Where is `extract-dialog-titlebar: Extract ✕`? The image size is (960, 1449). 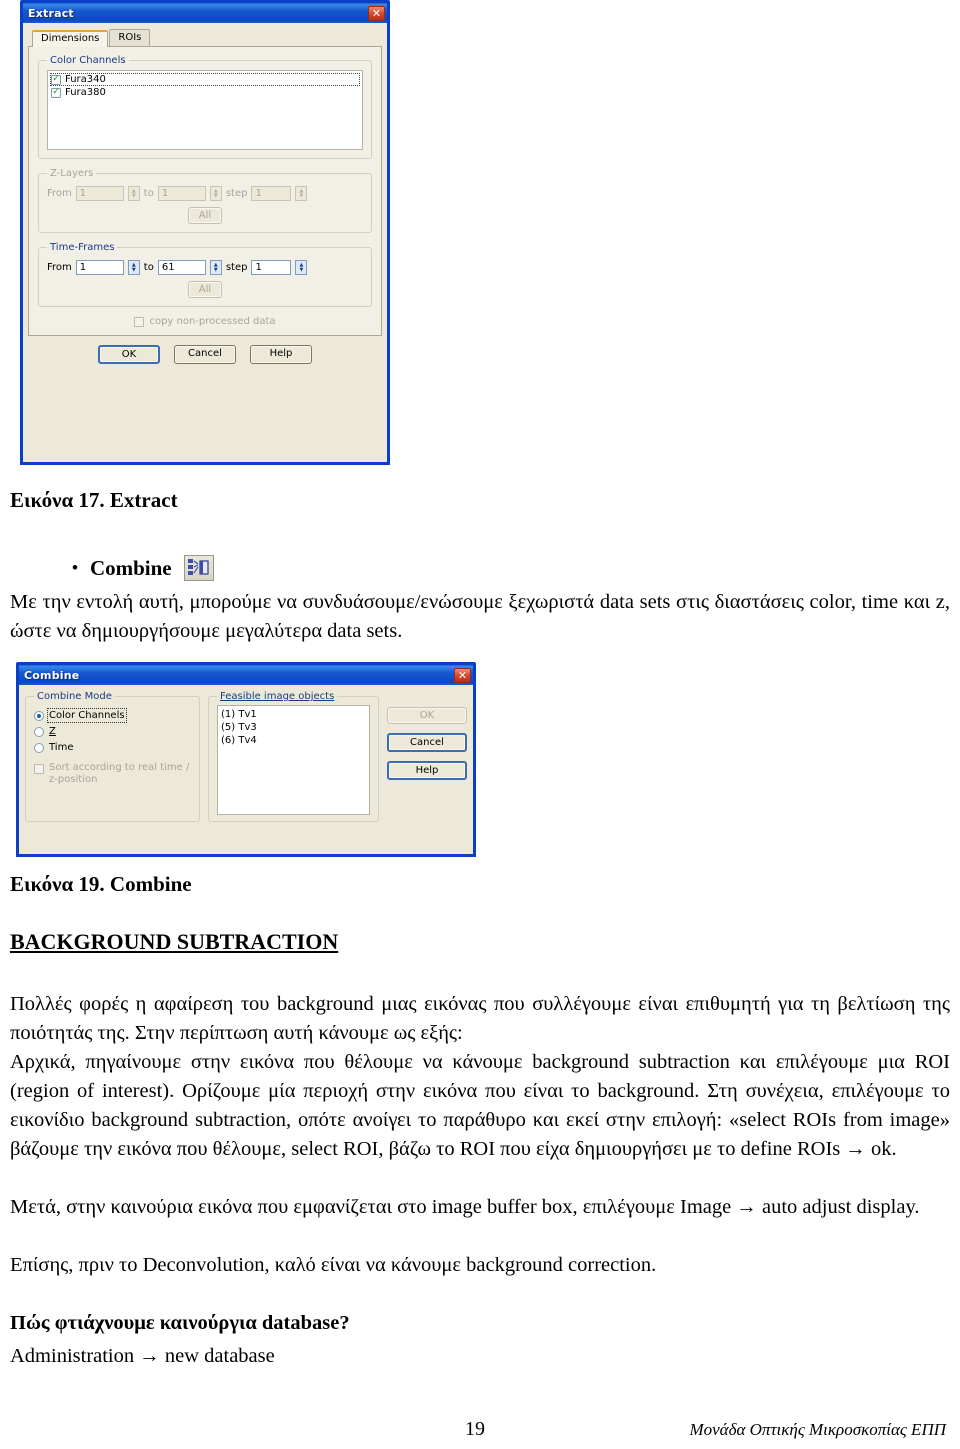
extract-dialog-titlebar: Extract ✕ is located at coordinates (205, 13).